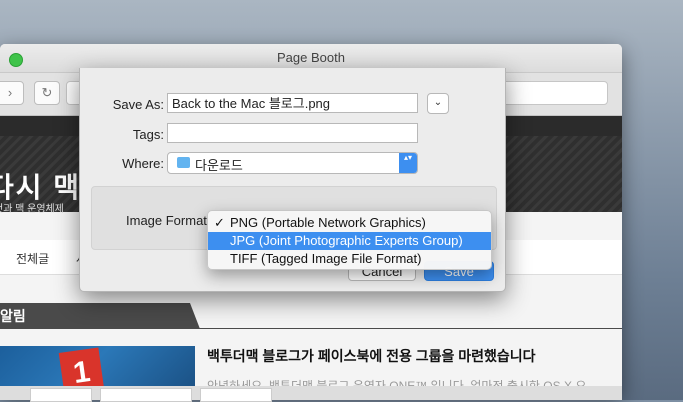  I want to click on menu-item-png: ✓ PNG (Portable Network Graphics), so click(349, 223).